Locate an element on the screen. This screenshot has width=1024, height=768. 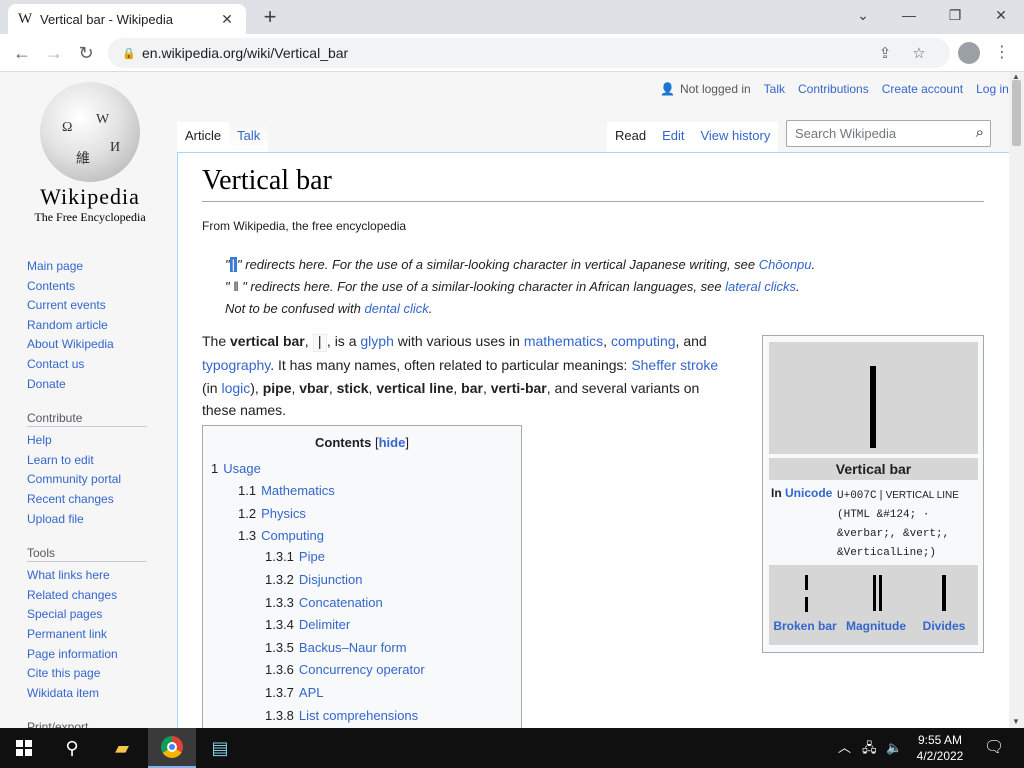
magnitude-link: Magnitude is located at coordinates (876, 626).